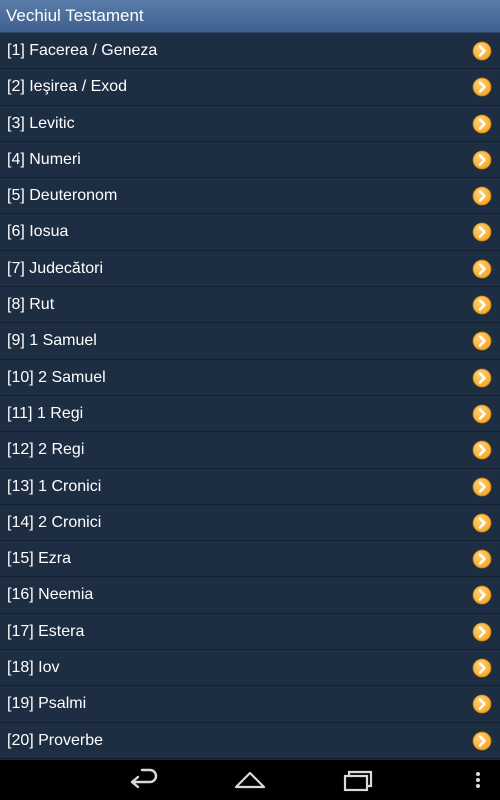 The height and width of the screenshot is (800, 500). I want to click on home-button, so click(250, 780).